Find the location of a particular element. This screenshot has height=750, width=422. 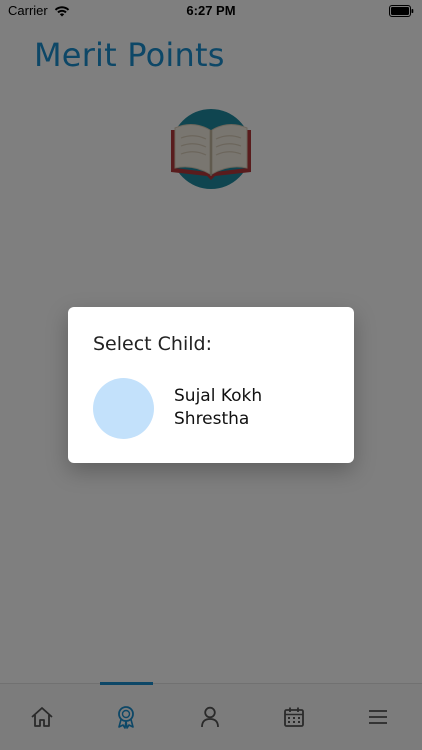

select-child-dialog: Select Child: Sujal Kokh Shrestha is located at coordinates (211, 385).